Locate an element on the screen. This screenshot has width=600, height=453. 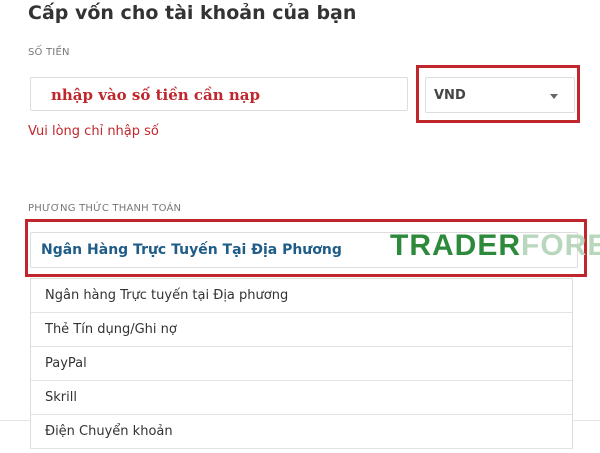
payment-method-label: PHƯƠNG THỨC THANH TOÁN is located at coordinates (105, 208).